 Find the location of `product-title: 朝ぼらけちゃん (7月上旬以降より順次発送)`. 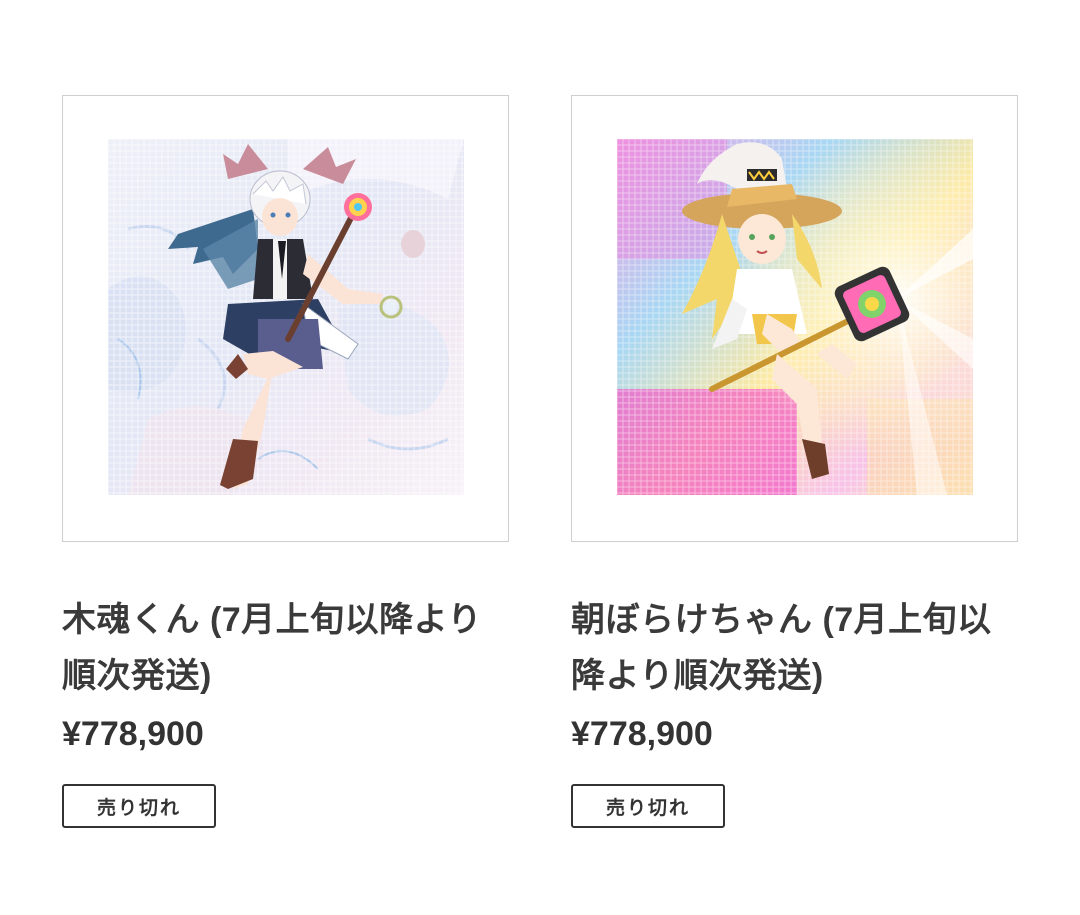

product-title: 朝ぼらけちゃん (7月上旬以降より順次発送) is located at coordinates (791, 648).